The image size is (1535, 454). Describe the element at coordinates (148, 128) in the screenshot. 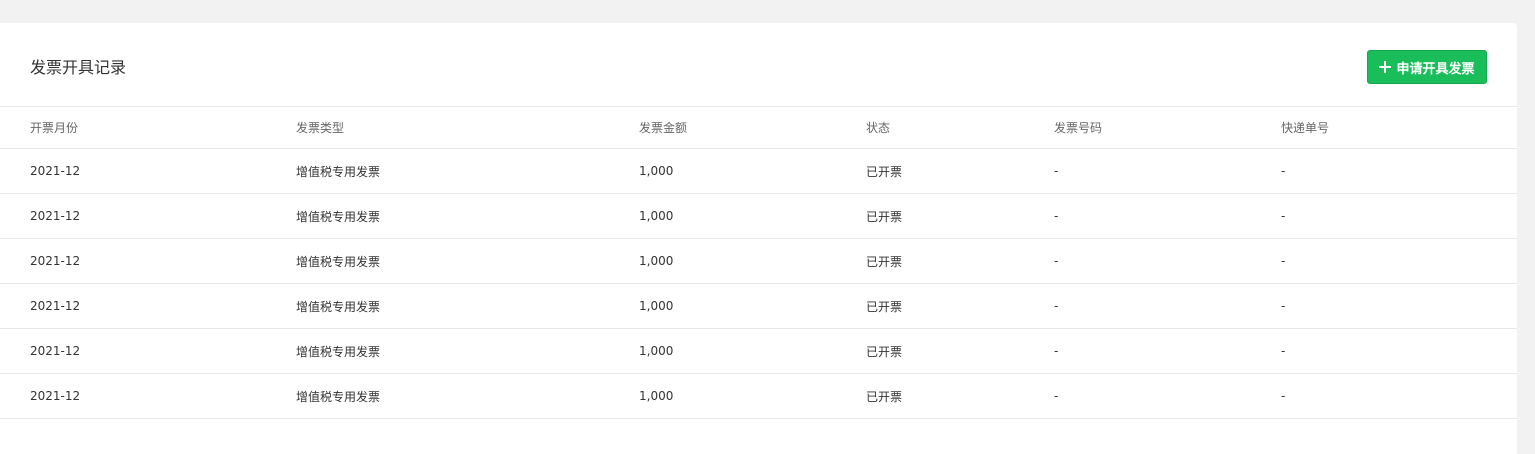

I see `column-header-month: 开票月份` at that location.